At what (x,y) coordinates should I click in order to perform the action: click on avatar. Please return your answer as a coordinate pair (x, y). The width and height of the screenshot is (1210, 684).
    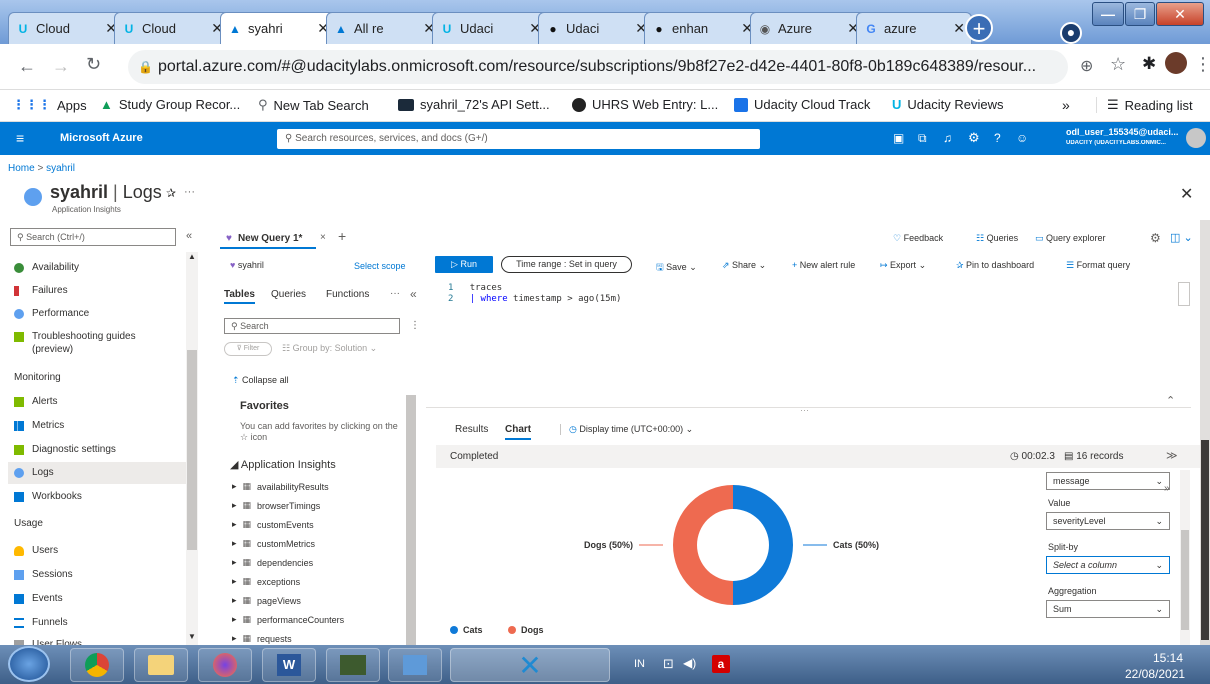
    Looking at the image, I should click on (1196, 138).